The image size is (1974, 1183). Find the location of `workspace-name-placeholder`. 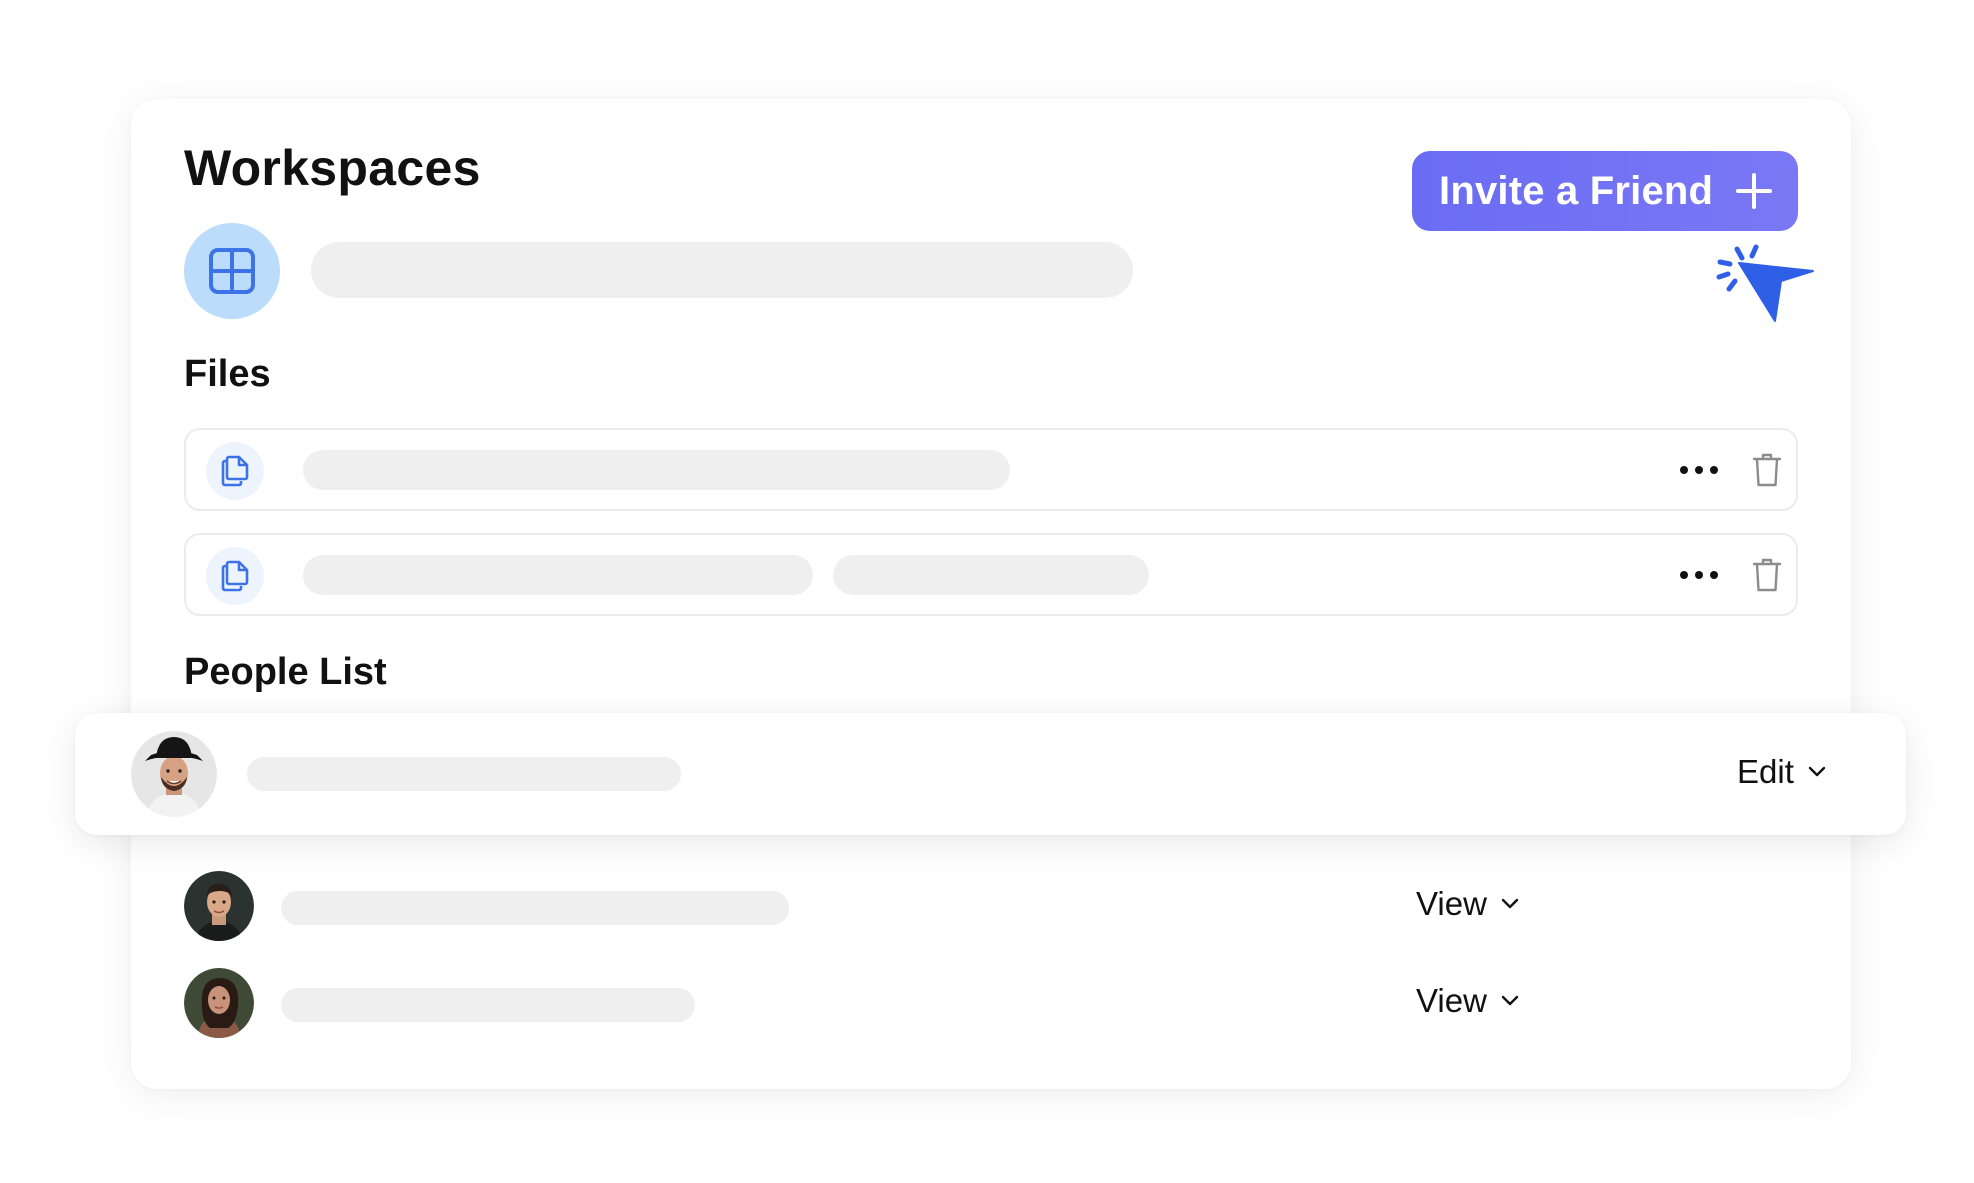

workspace-name-placeholder is located at coordinates (722, 270).